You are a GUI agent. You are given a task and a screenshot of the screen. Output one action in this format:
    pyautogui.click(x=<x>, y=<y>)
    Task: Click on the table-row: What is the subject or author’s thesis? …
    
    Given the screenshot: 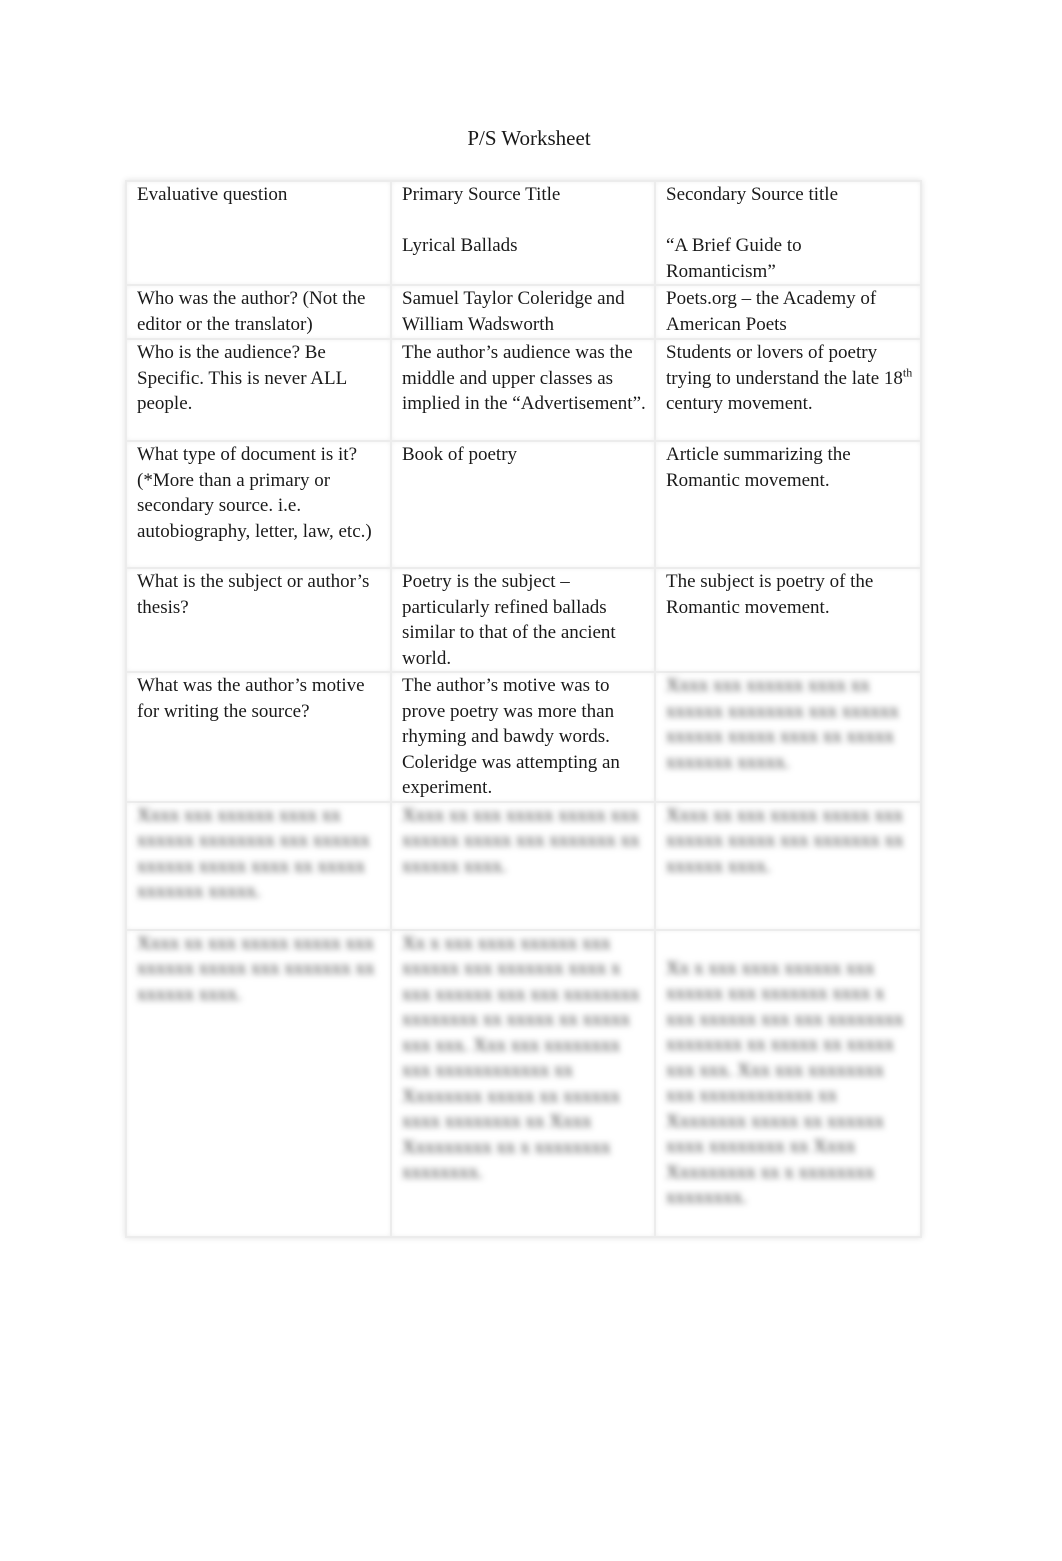 What is the action you would take?
    pyautogui.click(x=523, y=620)
    